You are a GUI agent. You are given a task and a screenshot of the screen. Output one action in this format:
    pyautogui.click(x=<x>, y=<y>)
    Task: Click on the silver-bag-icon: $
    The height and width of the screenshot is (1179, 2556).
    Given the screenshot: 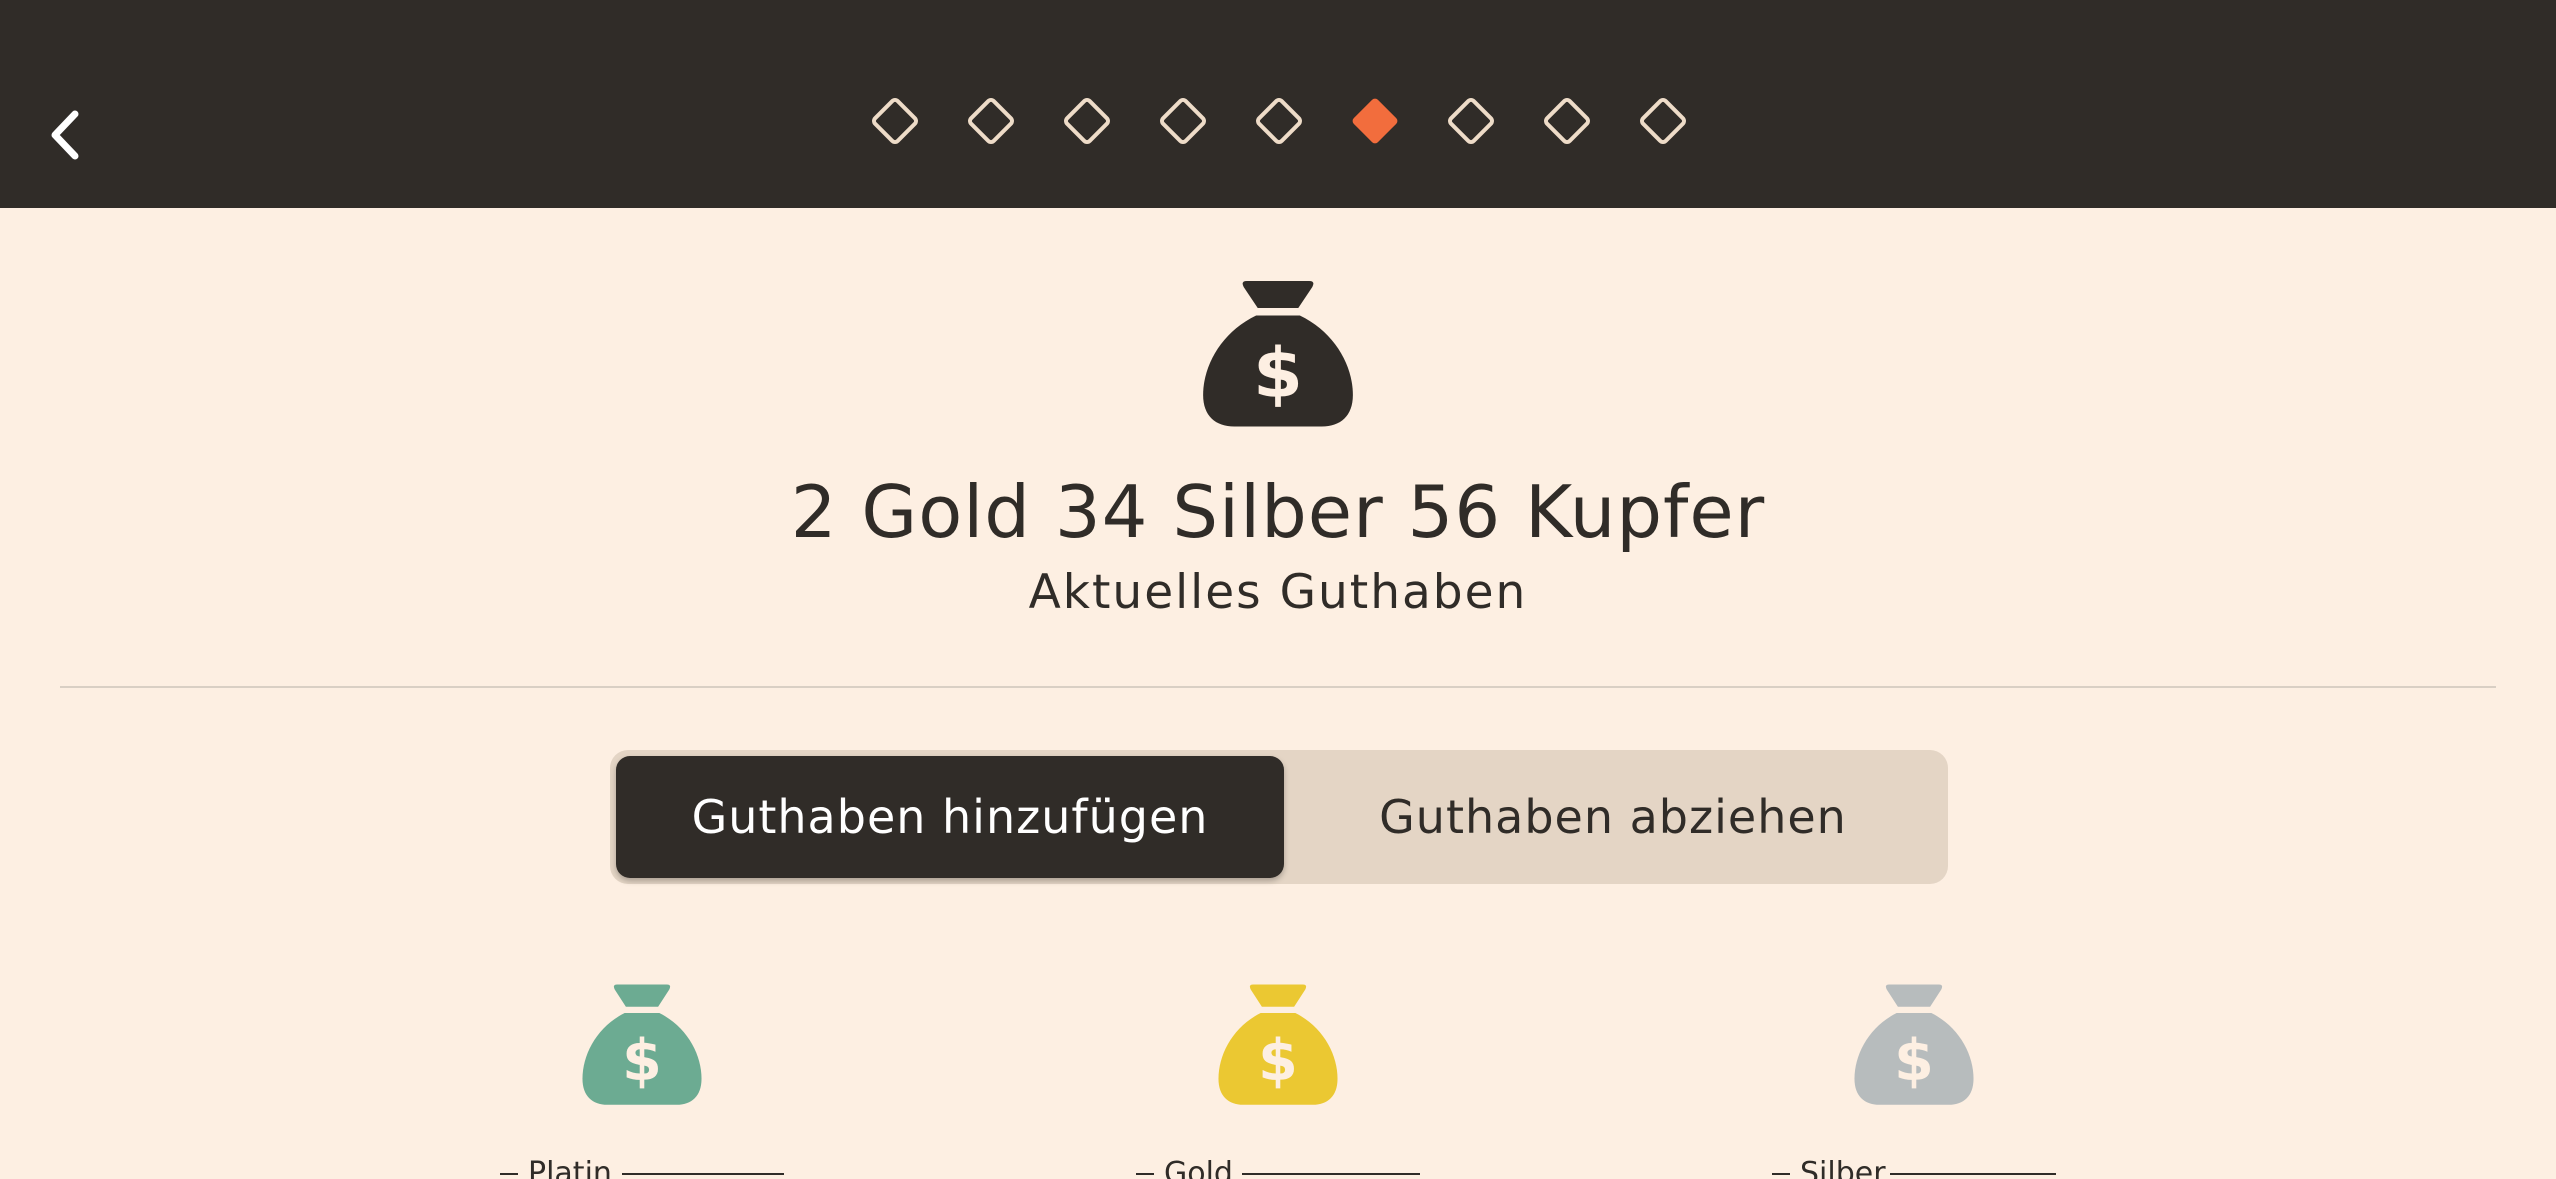 What is the action you would take?
    pyautogui.click(x=1914, y=1044)
    